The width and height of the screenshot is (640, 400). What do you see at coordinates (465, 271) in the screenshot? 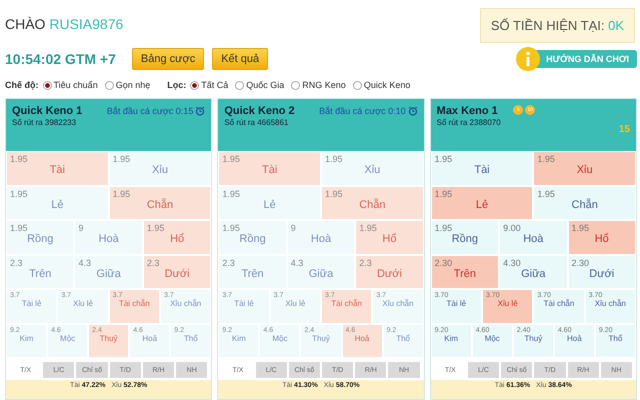
I see `bet-option: 2.30 Trên` at bounding box center [465, 271].